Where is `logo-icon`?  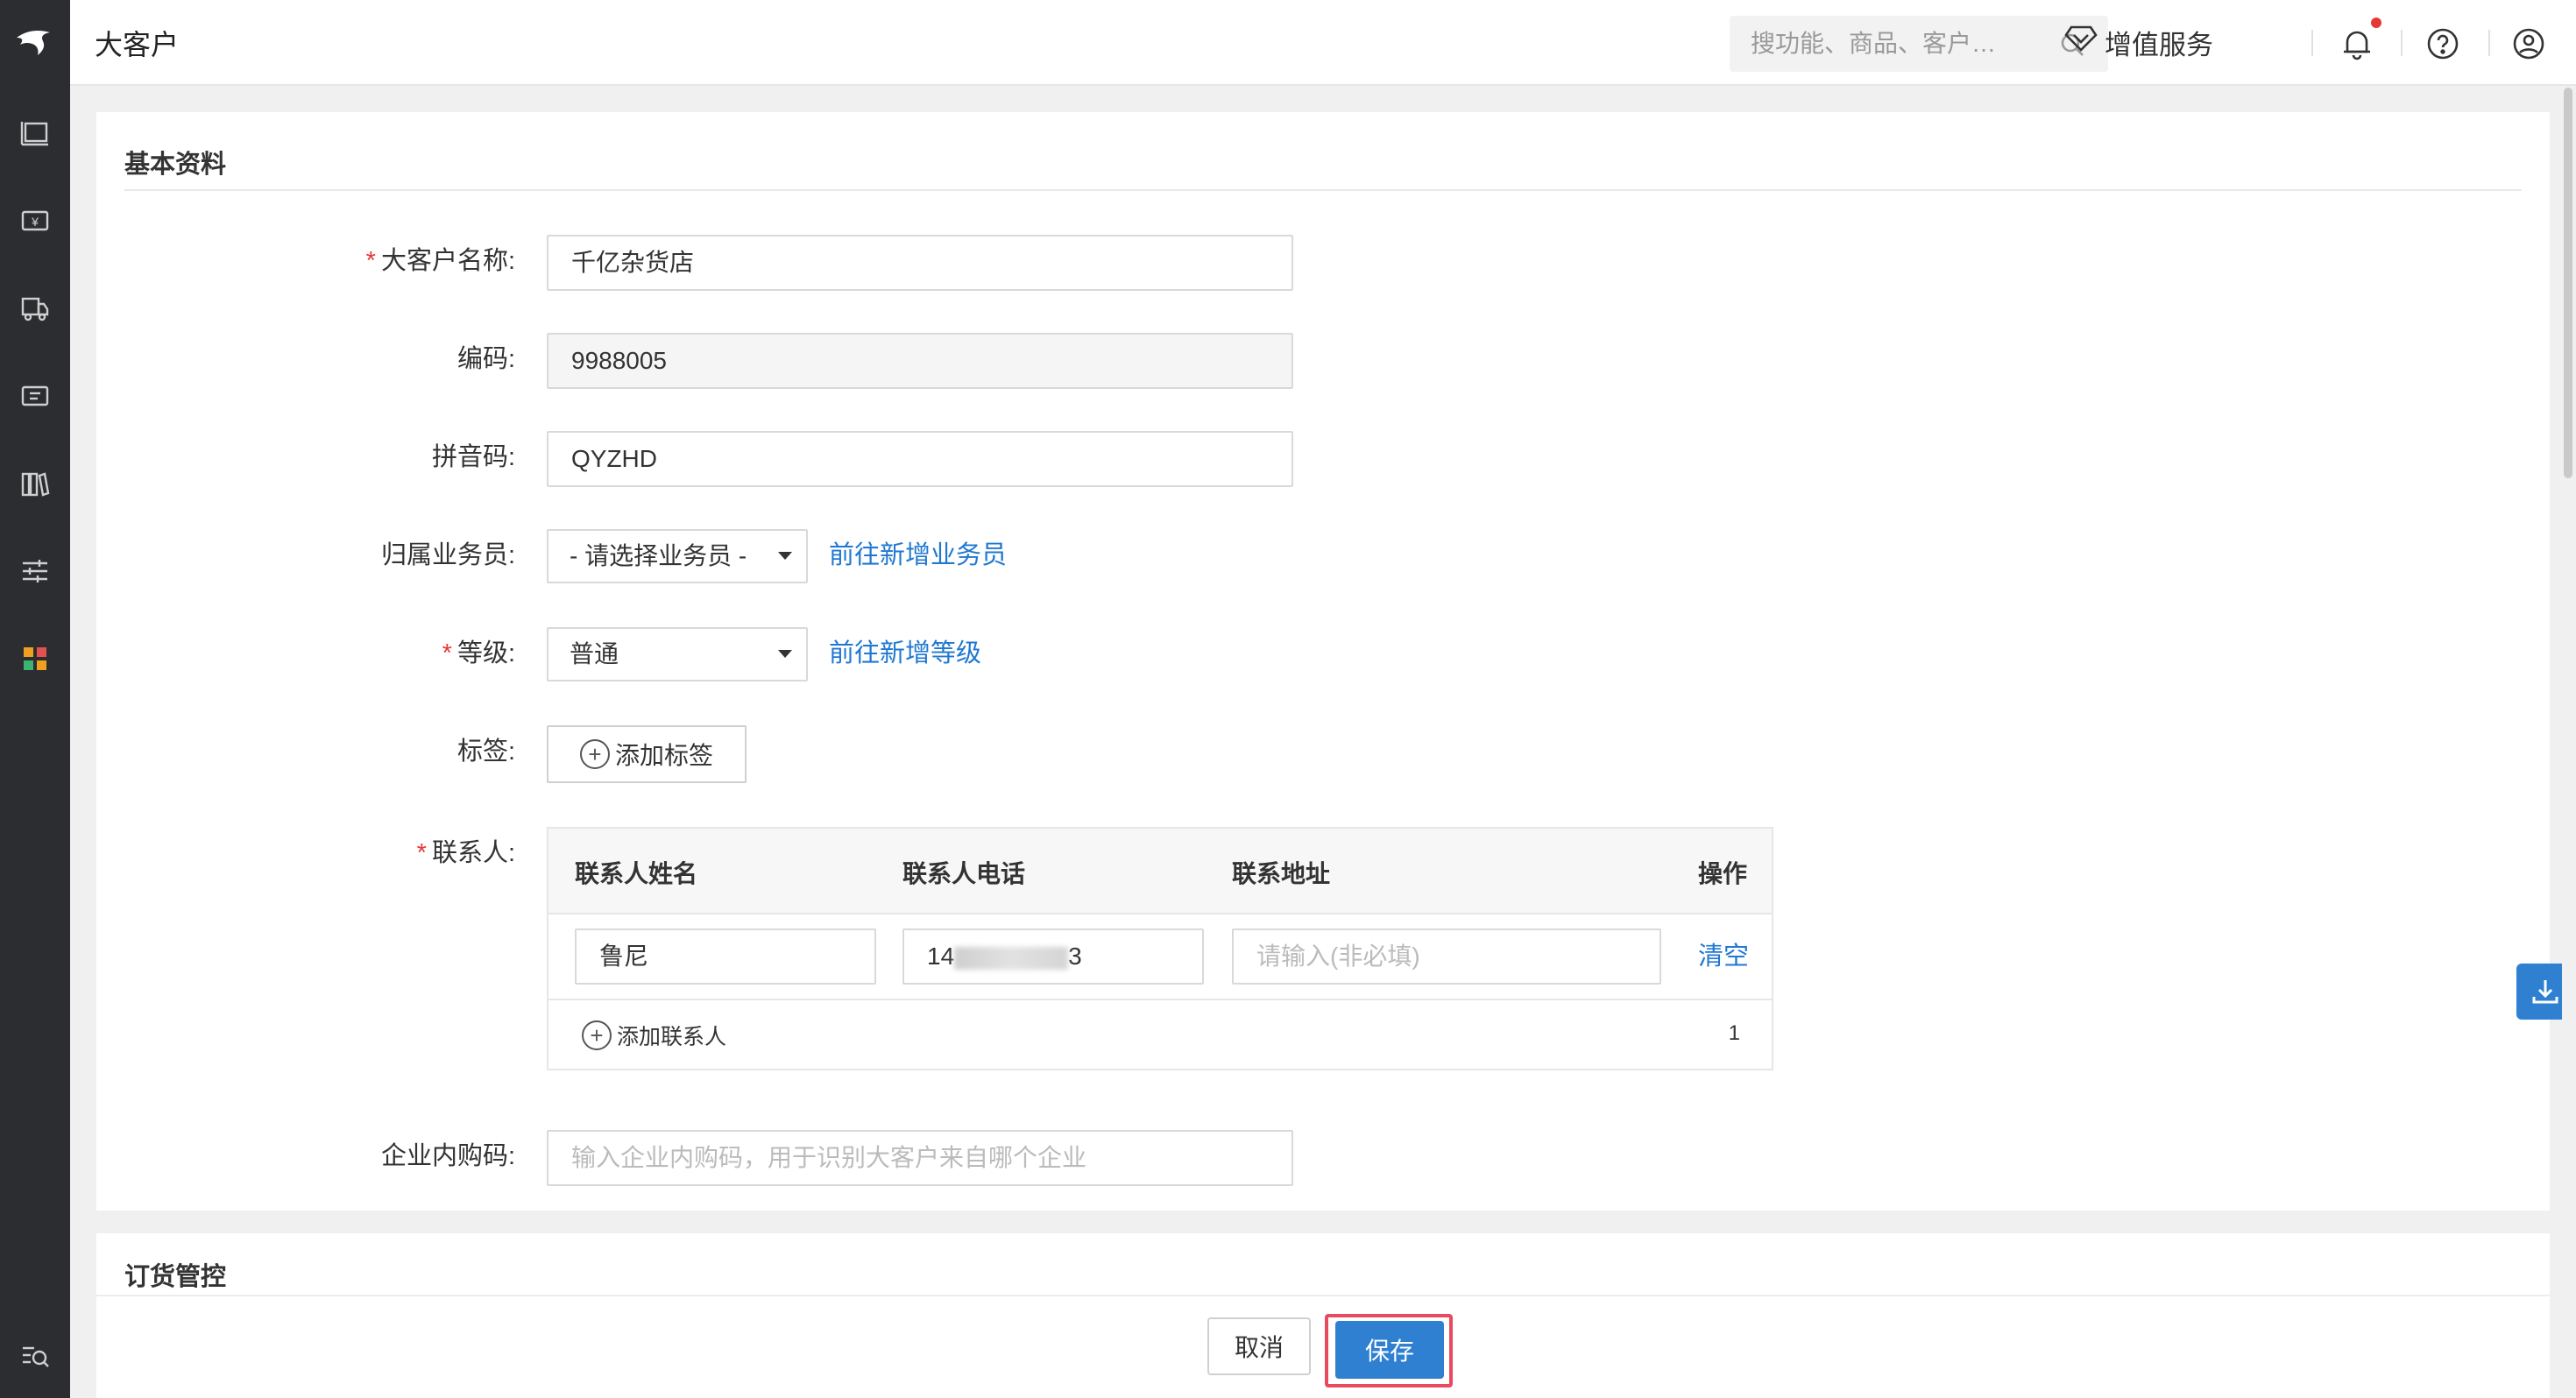
logo-icon is located at coordinates (35, 43).